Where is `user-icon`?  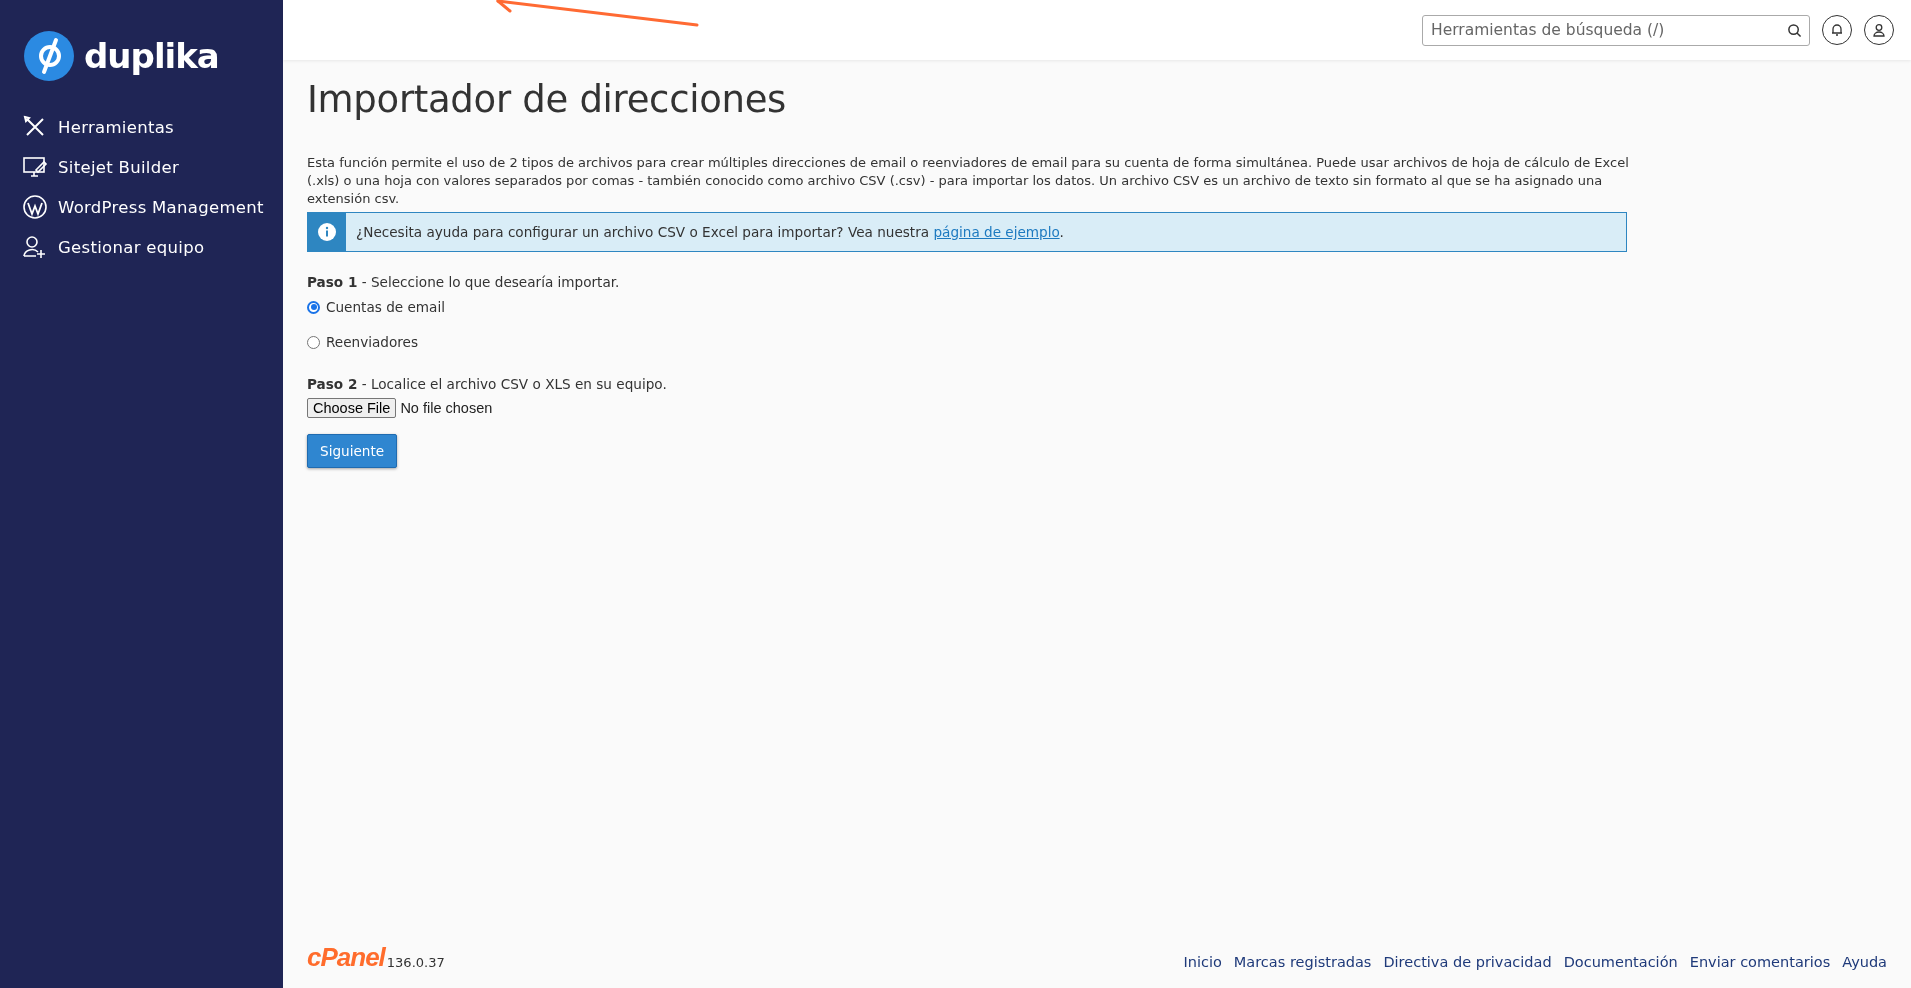 user-icon is located at coordinates (1879, 30).